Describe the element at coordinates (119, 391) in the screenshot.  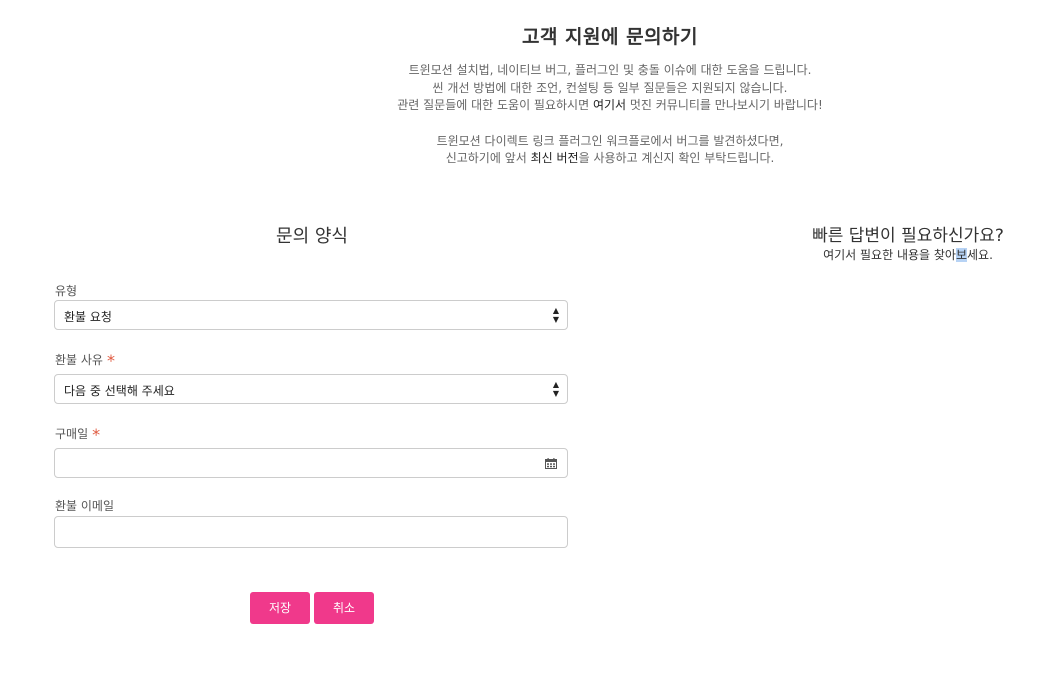
I see `reason-select-value: 다음 중 선택해 주세요` at that location.